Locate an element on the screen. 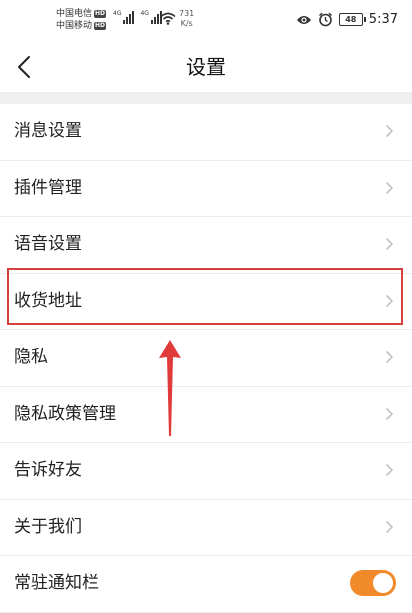 This screenshot has height=613, width=412. settings-item-label: 隐私政策管理 is located at coordinates (65, 413).